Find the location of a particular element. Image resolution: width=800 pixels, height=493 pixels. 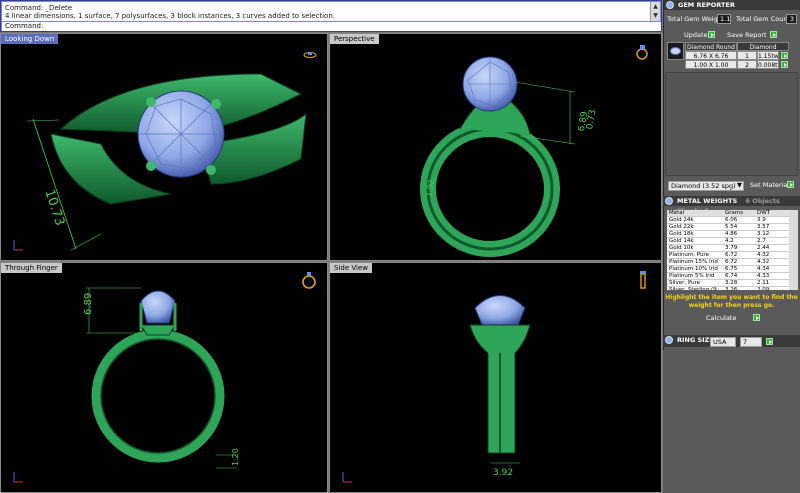

table-cell: 6.06 is located at coordinates (731, 220).